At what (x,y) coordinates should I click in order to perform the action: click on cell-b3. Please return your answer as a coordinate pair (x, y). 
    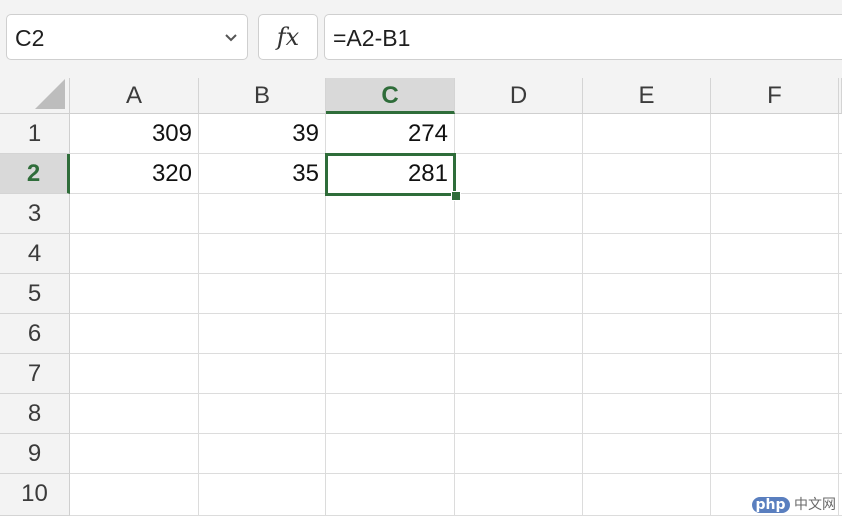
    Looking at the image, I should click on (262, 214).